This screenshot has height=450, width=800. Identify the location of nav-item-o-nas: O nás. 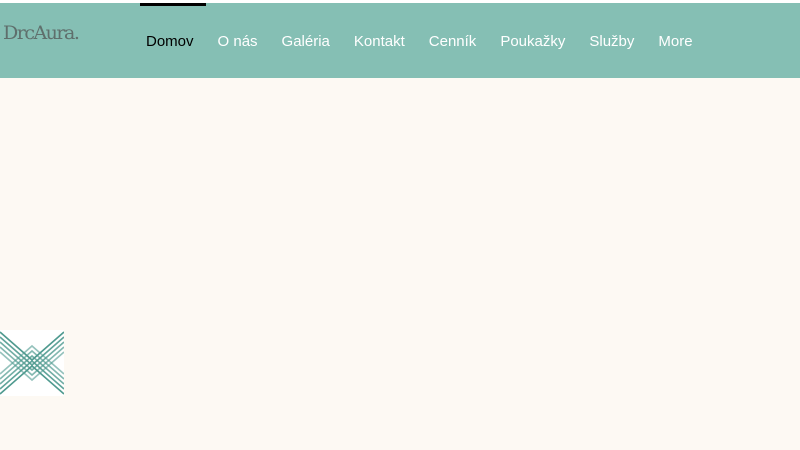
(238, 40).